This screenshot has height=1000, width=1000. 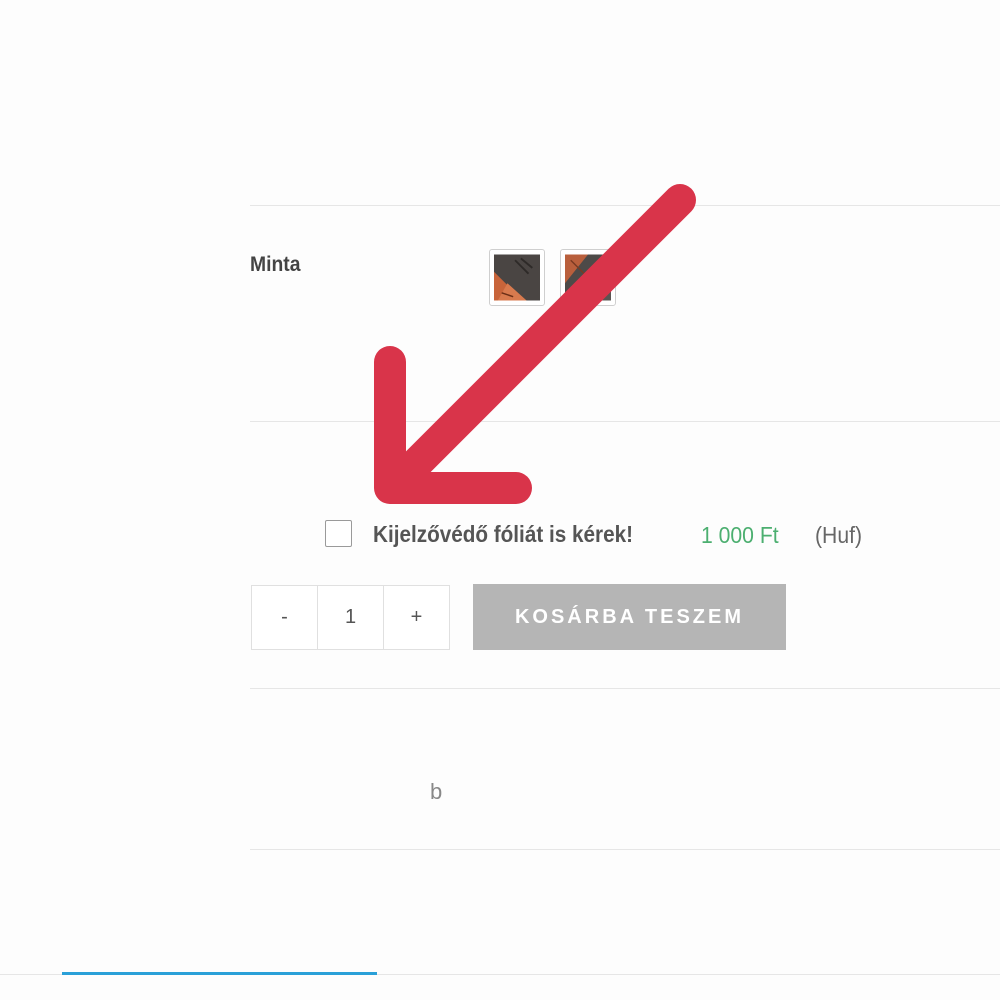 I want to click on add-to-cart-button: KOSÁRBA TESZEM, so click(x=629, y=617).